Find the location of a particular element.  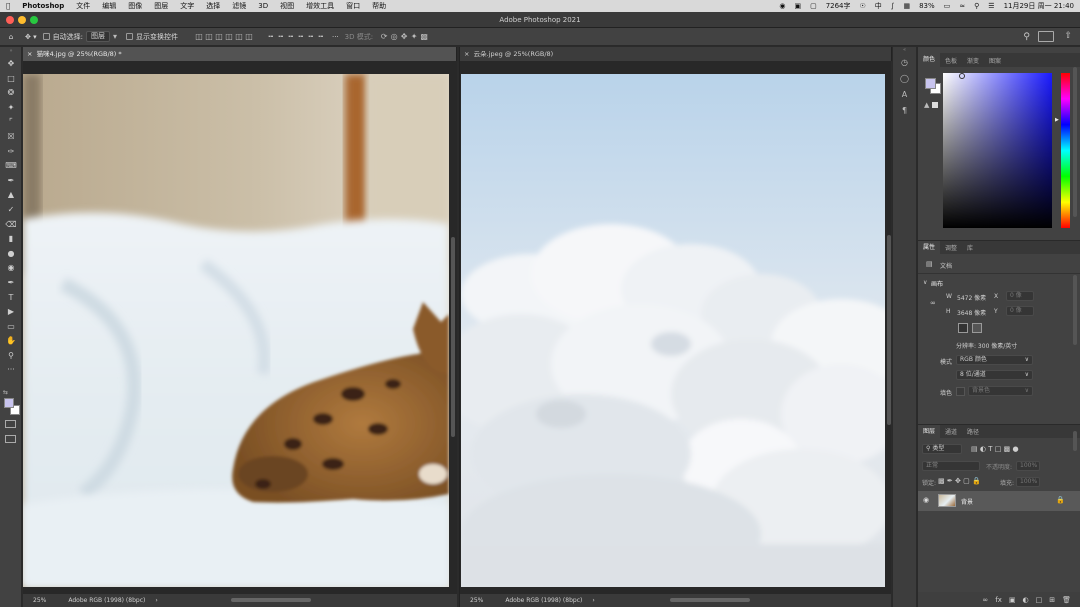

lock-pixels-icon: ✒ is located at coordinates (950, 481).